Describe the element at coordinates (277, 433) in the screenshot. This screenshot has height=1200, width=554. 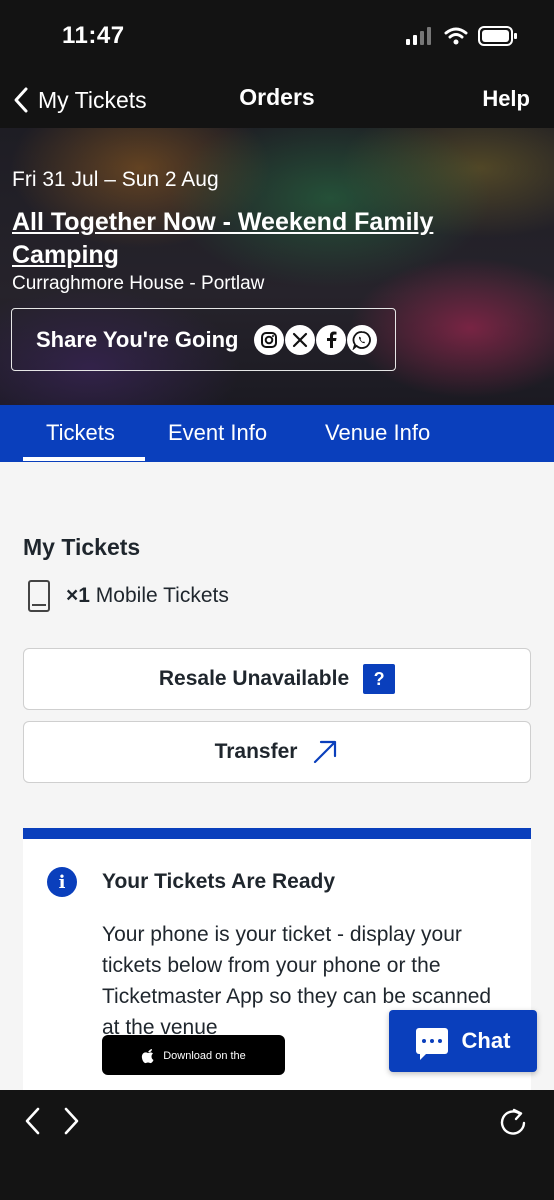
I see `event-tabs: Tickets Event Info Venue Info` at that location.